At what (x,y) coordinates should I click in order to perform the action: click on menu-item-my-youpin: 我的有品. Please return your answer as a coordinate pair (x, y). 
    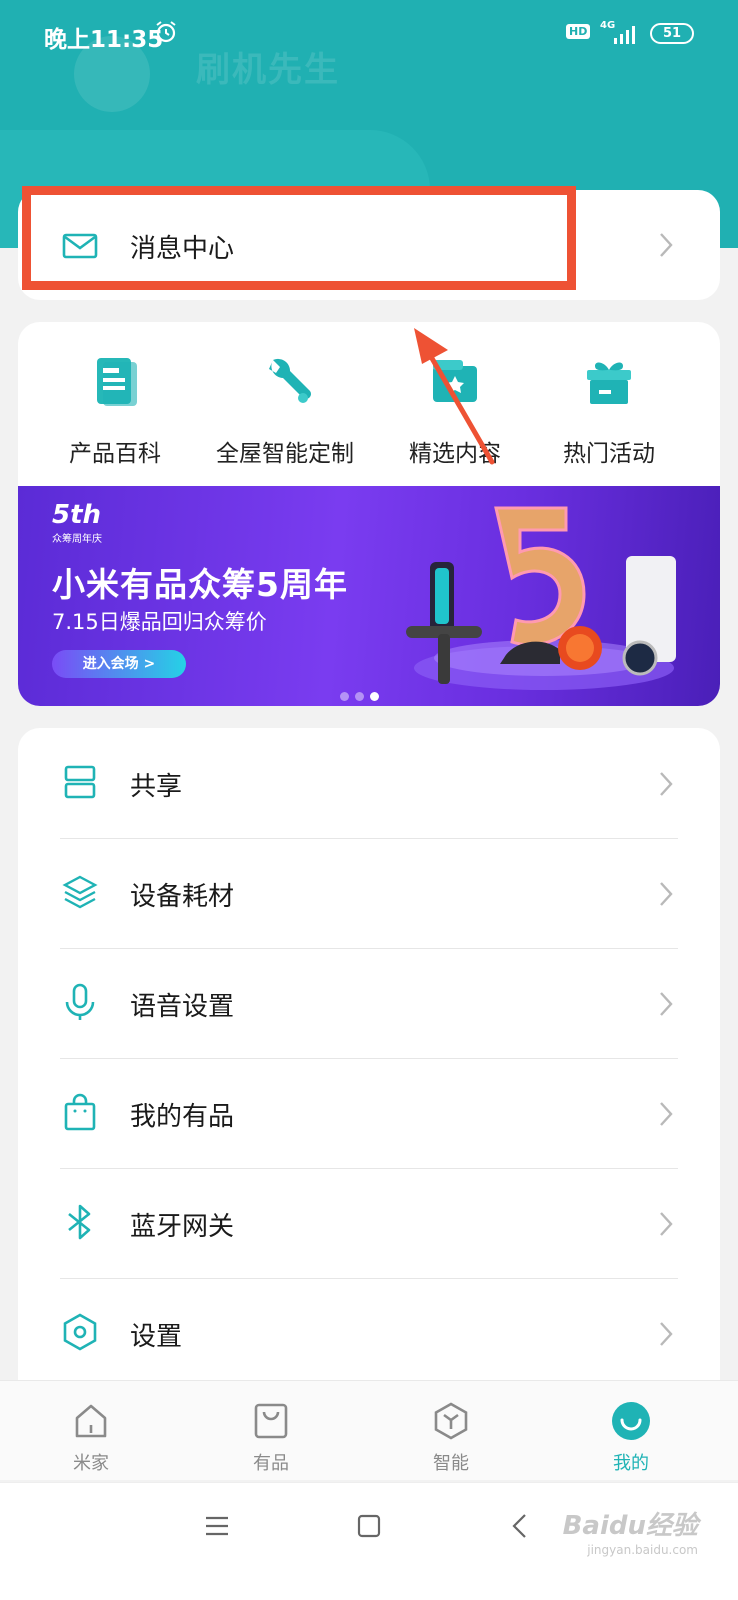
    Looking at the image, I should click on (369, 1113).